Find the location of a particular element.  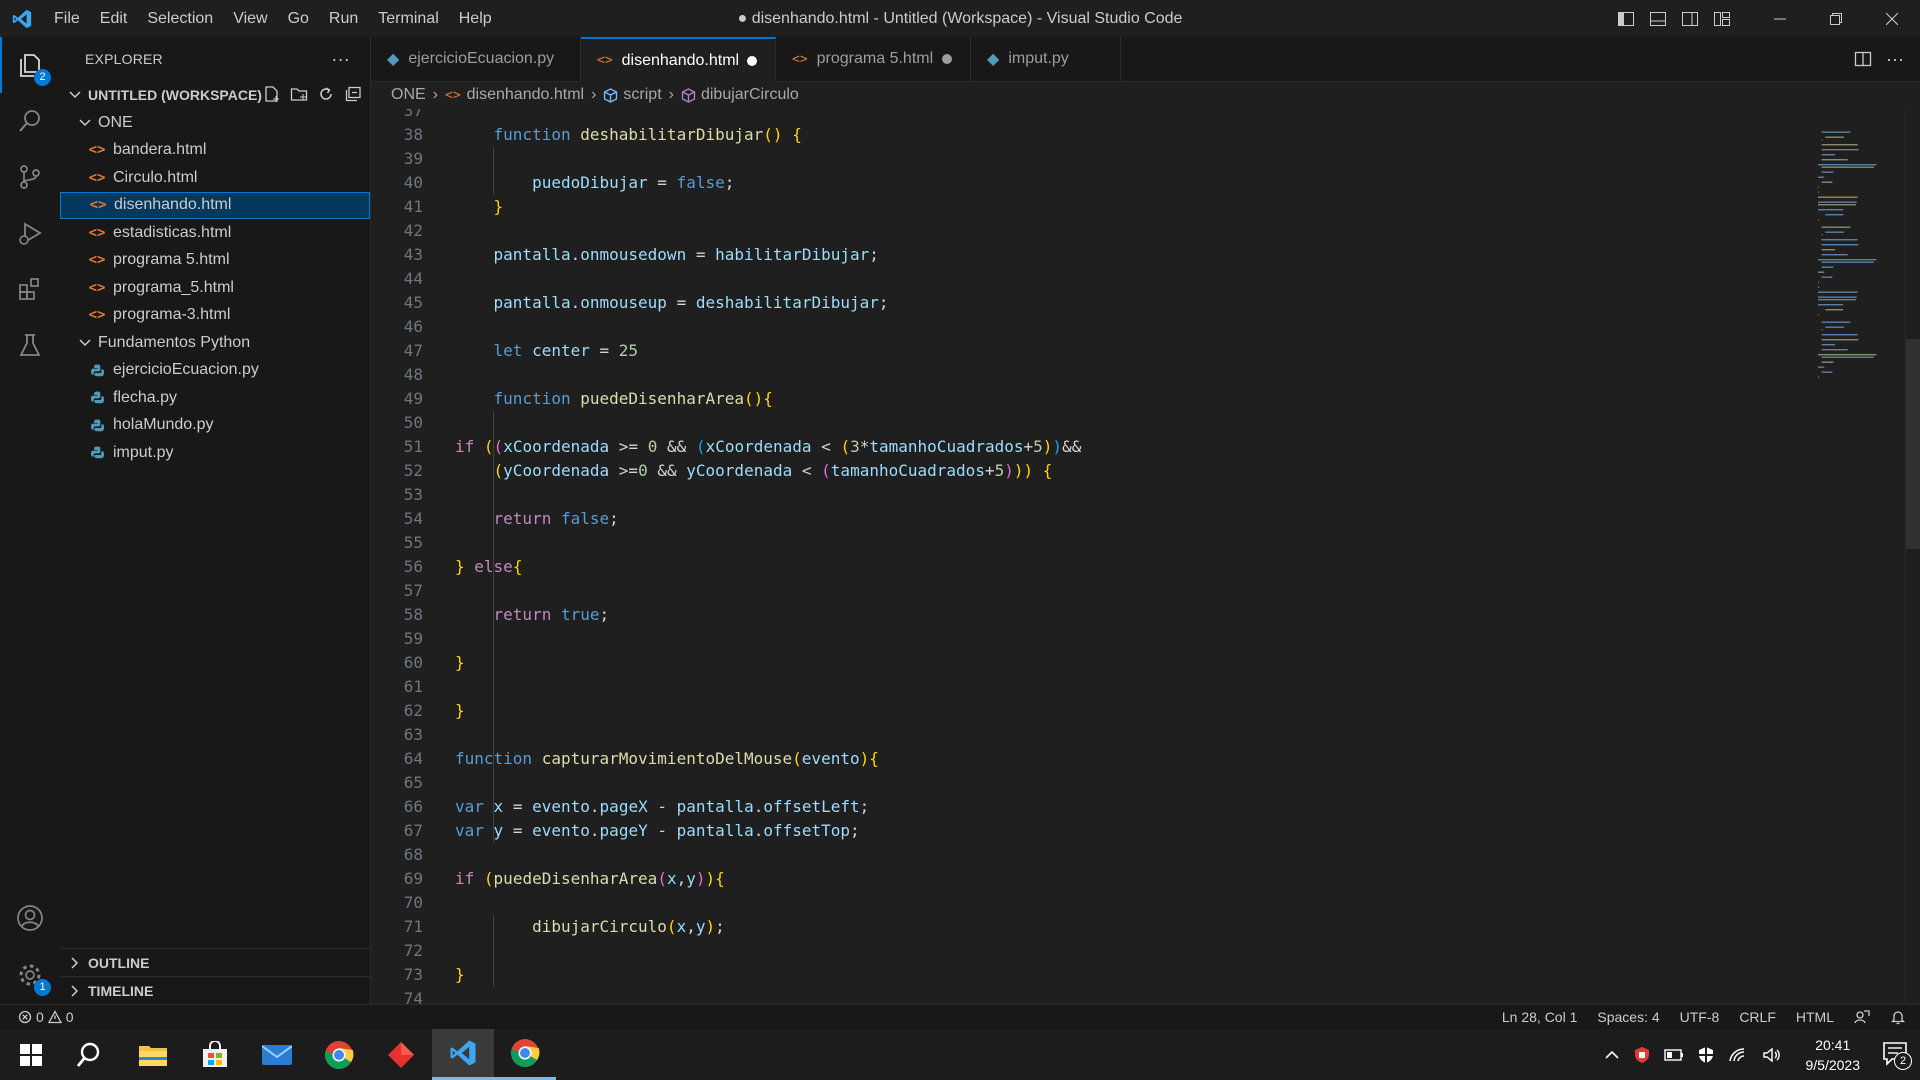

chrome-icon is located at coordinates (339, 1054).